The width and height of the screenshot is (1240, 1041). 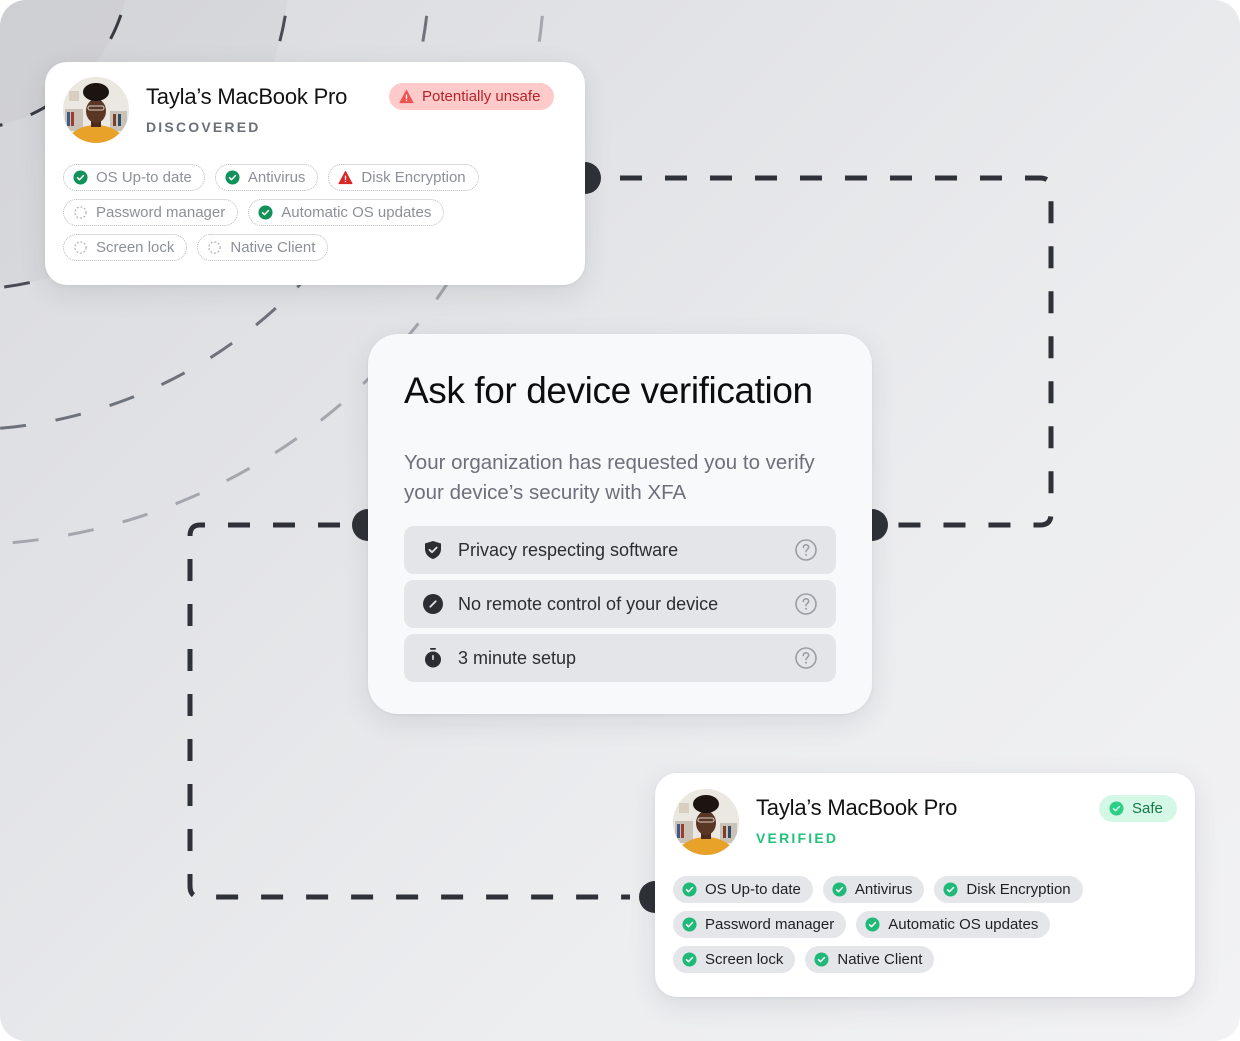 I want to click on status-badge-label: Safe, so click(x=1147, y=808).